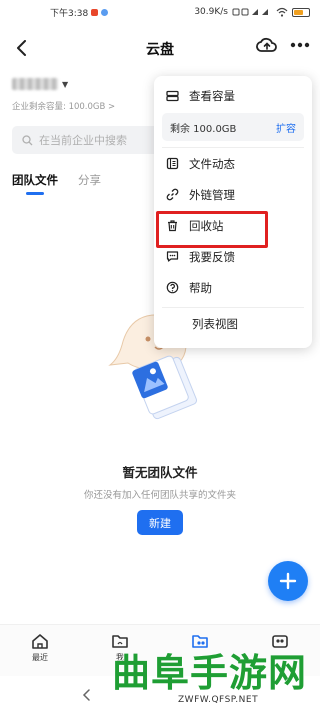 Image resolution: width=320 pixels, height=711 pixels. I want to click on more-icon, so click(300, 45).